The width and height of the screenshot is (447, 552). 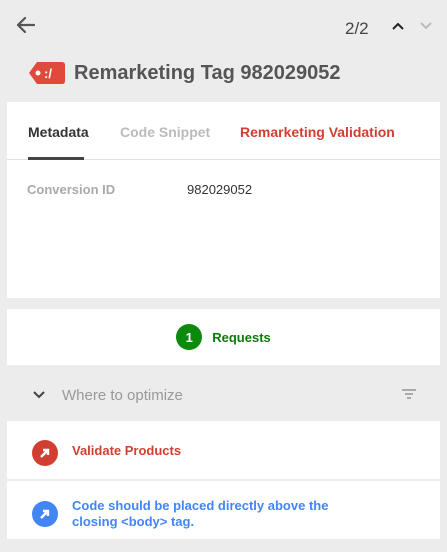 What do you see at coordinates (207, 72) in the screenshot?
I see `page-title: Remarketing Tag 982029052` at bounding box center [207, 72].